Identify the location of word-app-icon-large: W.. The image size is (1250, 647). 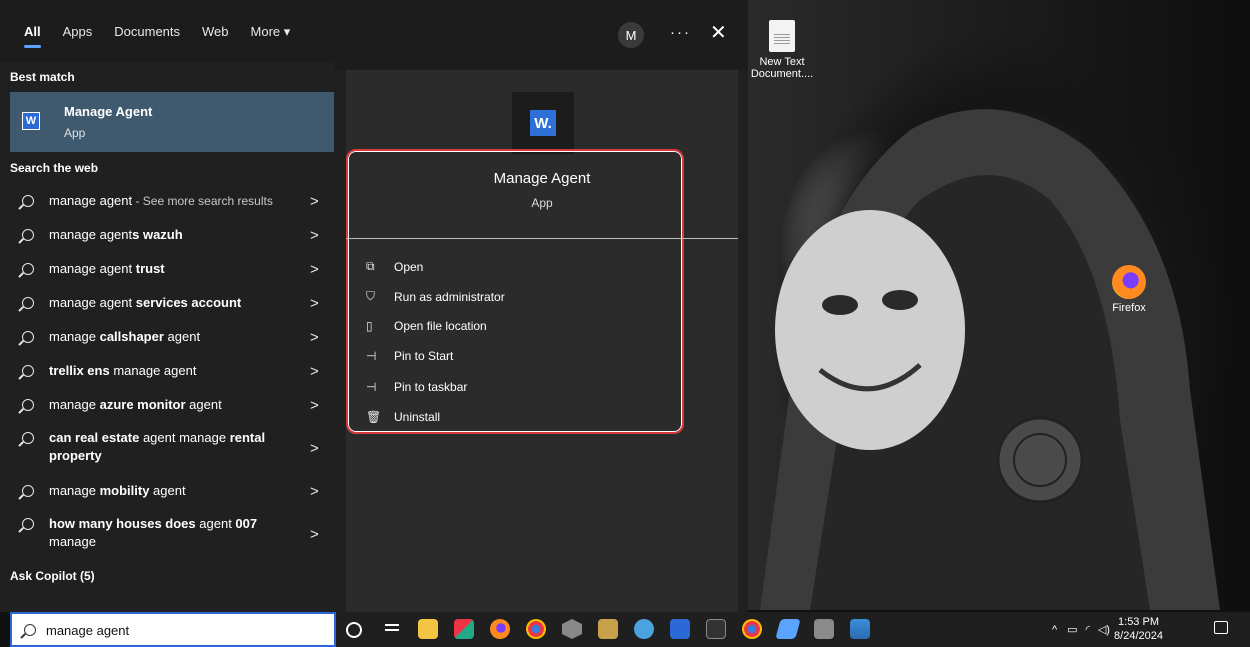
(543, 123).